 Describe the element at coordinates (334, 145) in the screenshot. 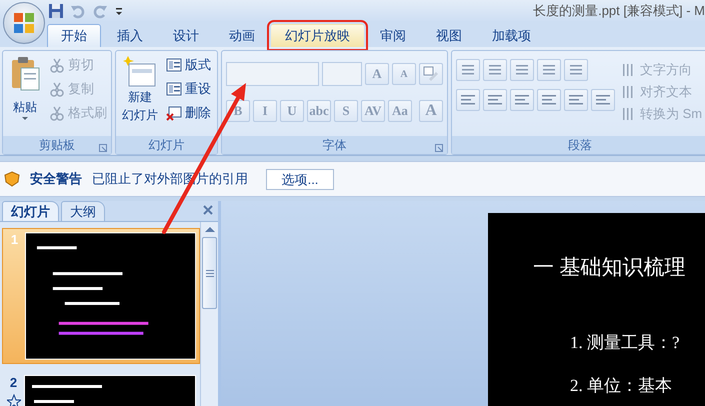

I see `group-label: 字体` at that location.